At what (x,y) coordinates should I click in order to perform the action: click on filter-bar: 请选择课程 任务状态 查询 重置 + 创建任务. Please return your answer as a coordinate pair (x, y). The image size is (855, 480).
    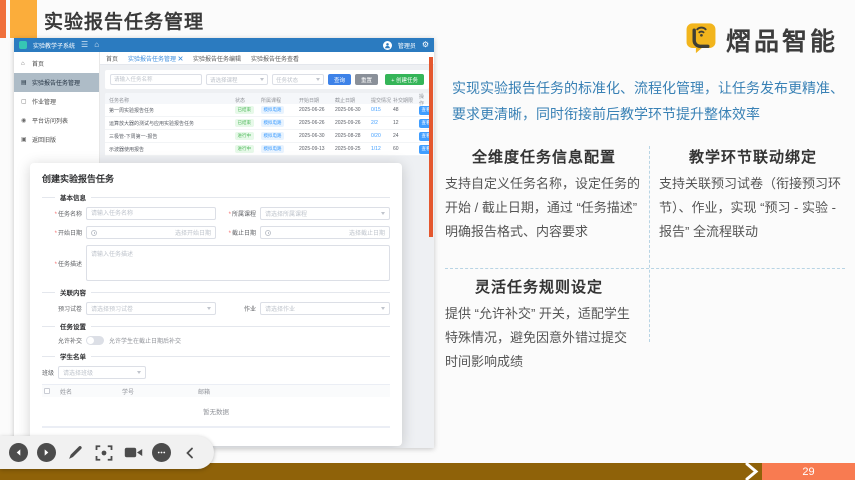
    Looking at the image, I should click on (267, 79).